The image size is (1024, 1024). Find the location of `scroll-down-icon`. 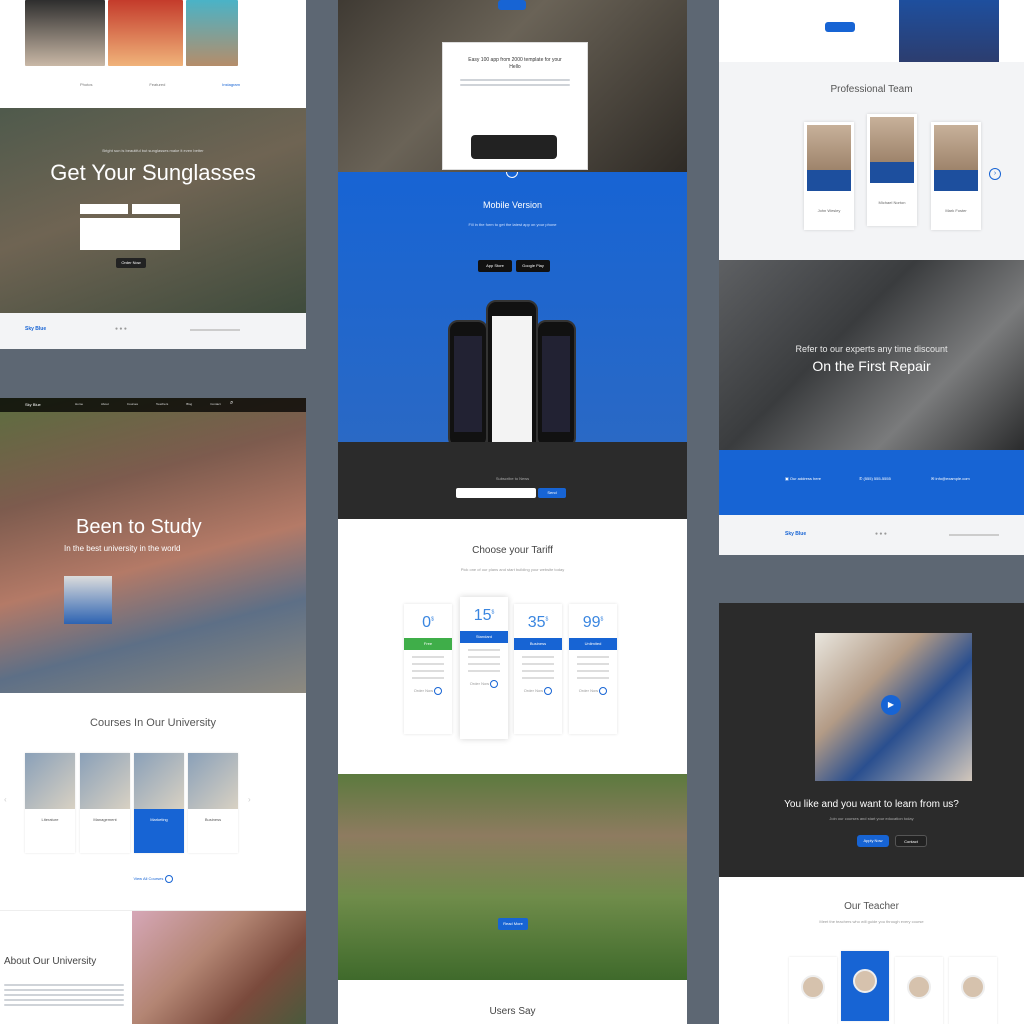

scroll-down-icon is located at coordinates (512, 175).